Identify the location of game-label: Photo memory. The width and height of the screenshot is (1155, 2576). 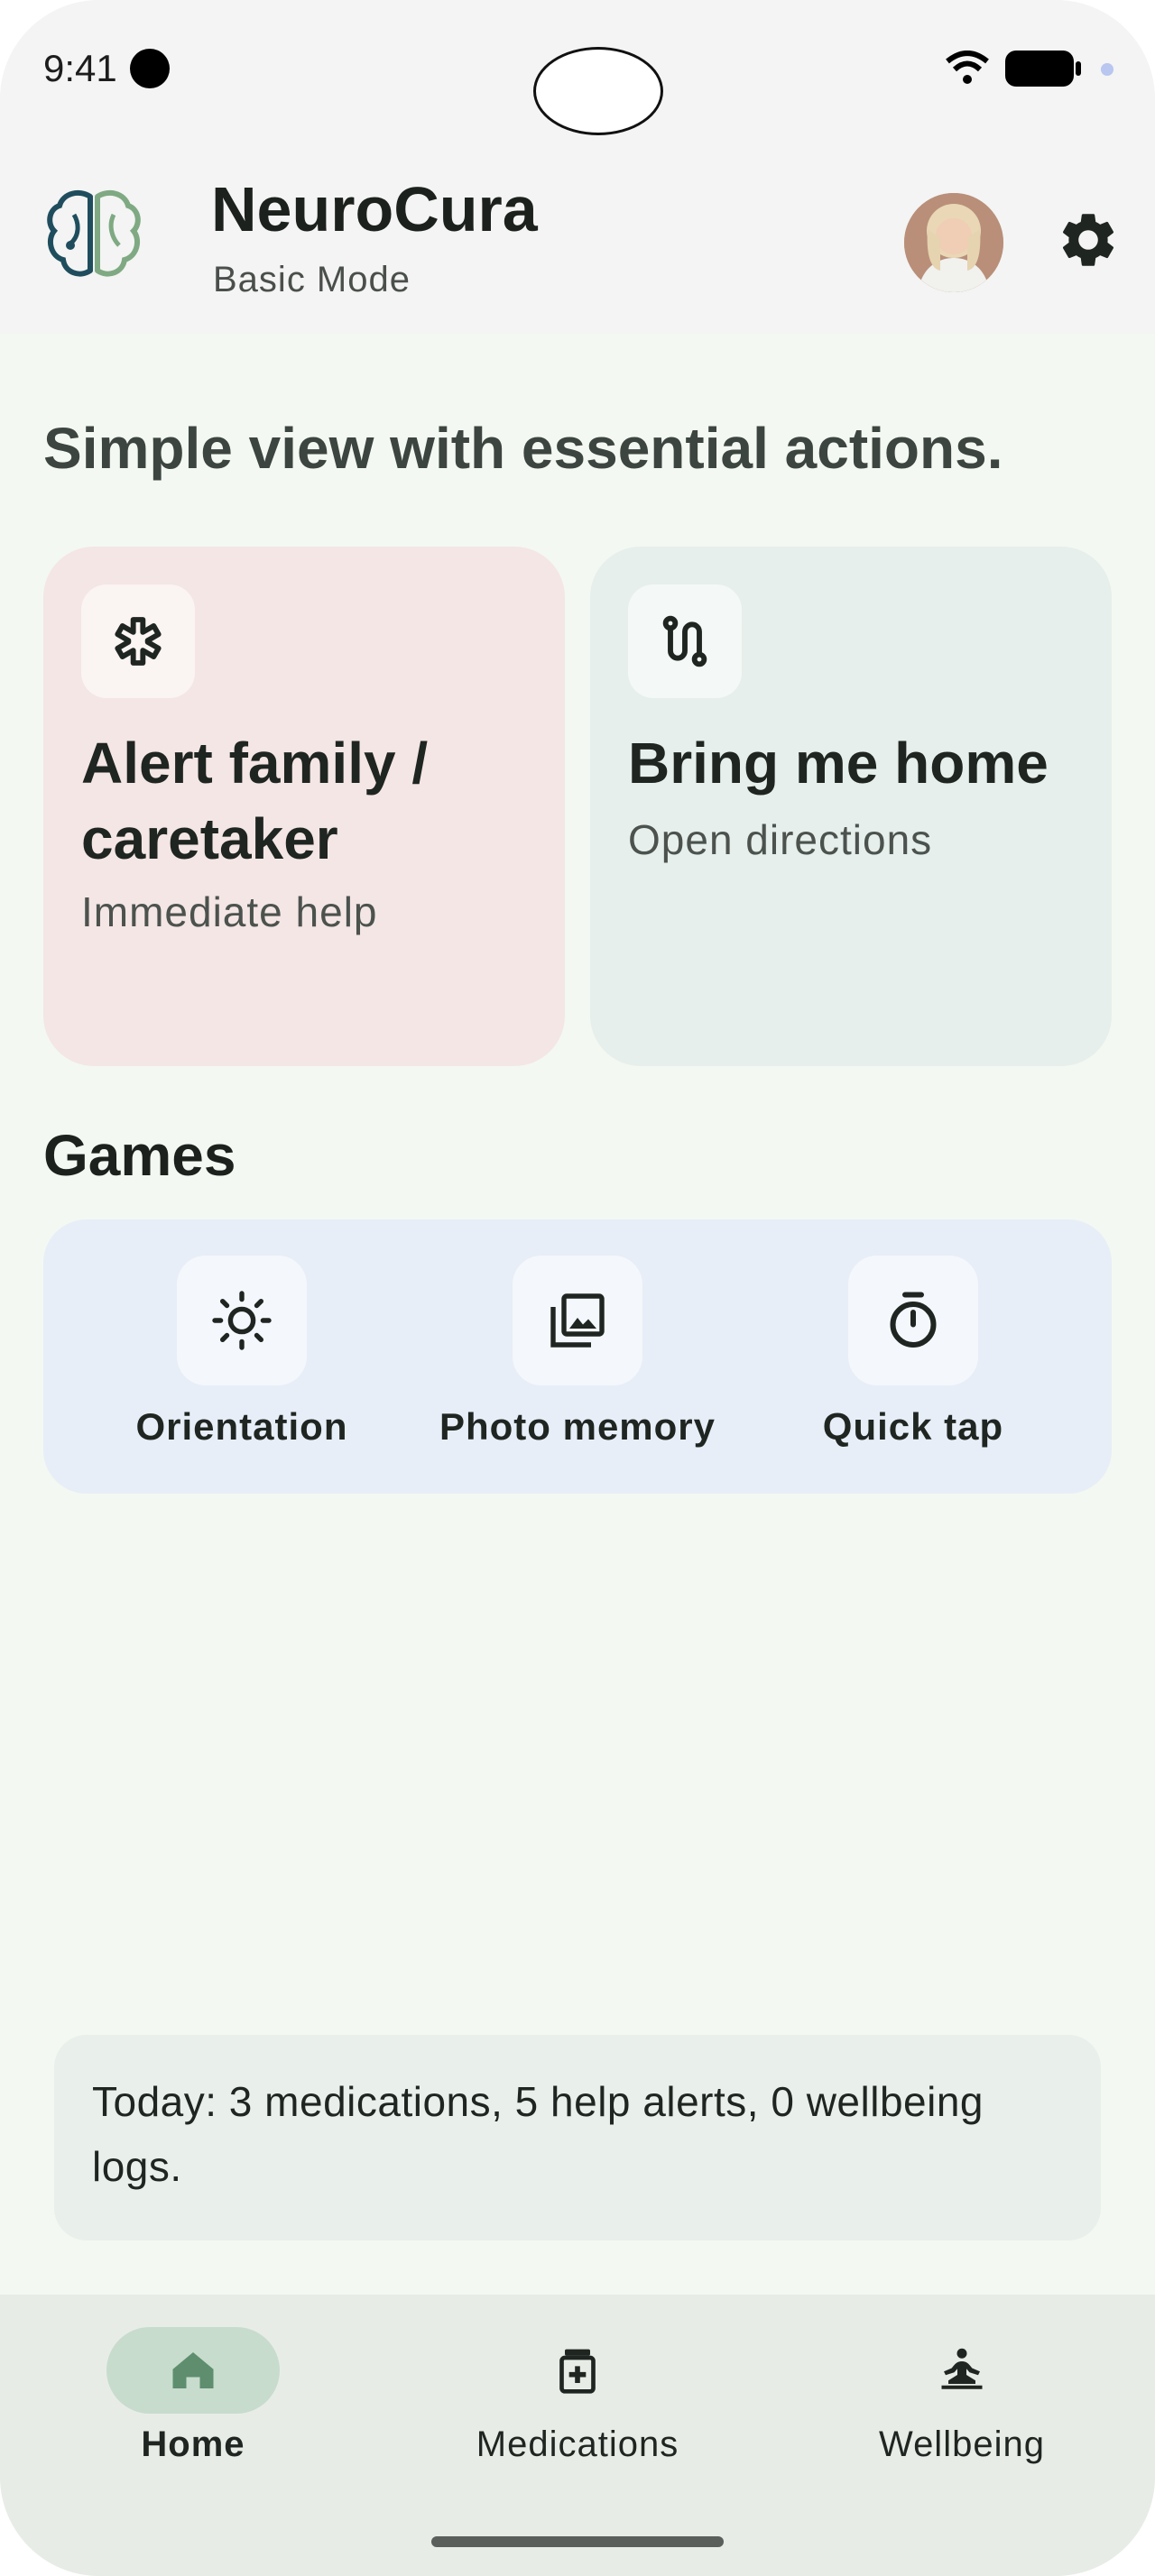
(577, 1426).